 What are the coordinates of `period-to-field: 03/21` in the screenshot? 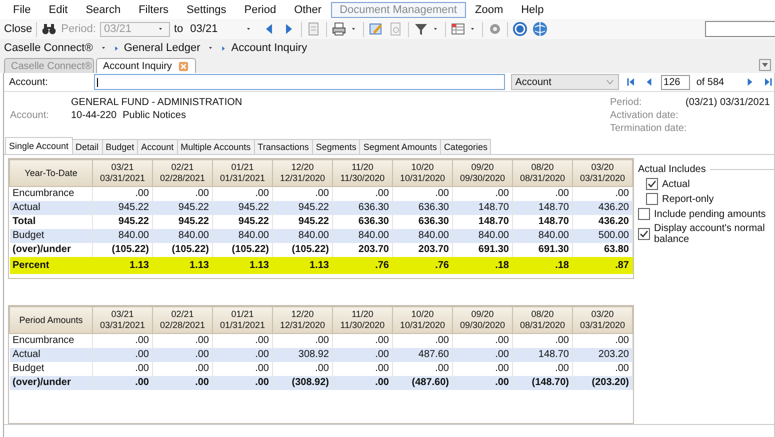 It's located at (222, 29).